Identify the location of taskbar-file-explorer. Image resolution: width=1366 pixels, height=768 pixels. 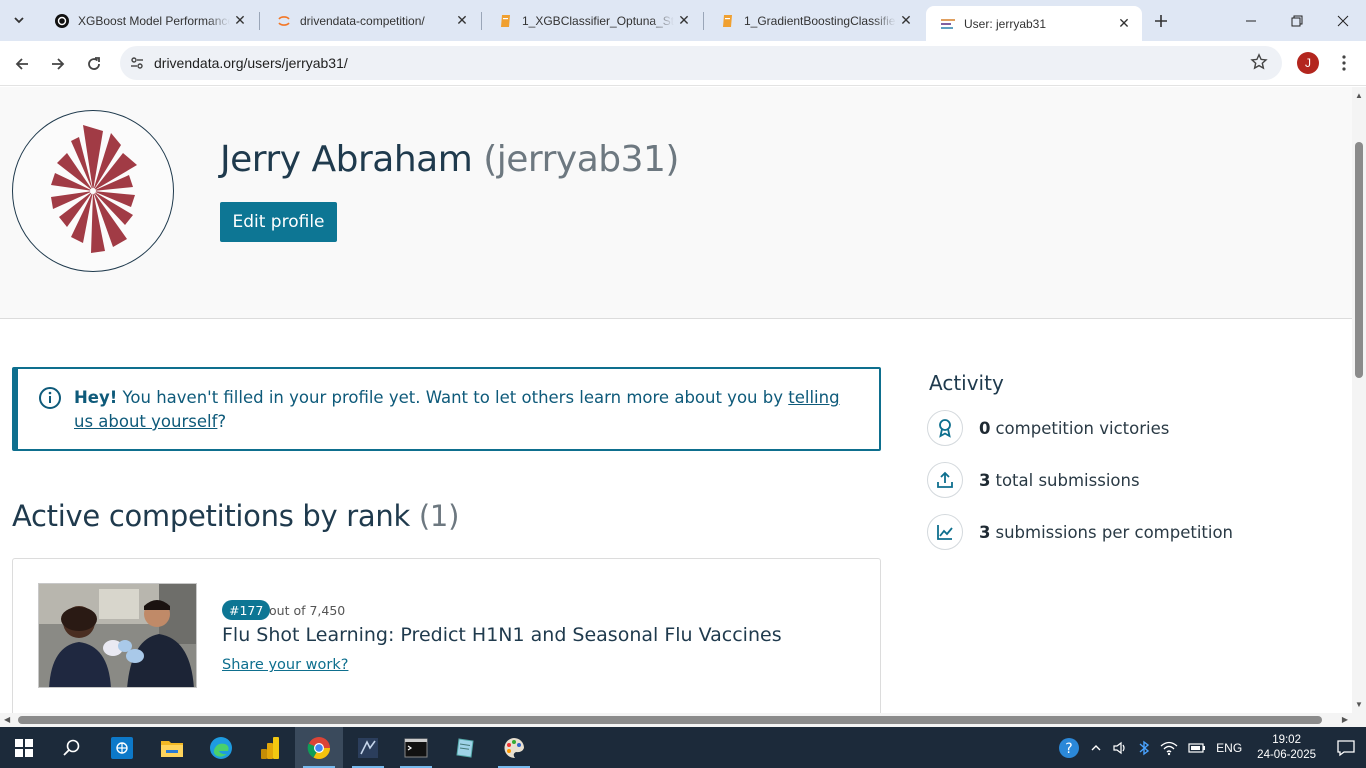
(172, 747).